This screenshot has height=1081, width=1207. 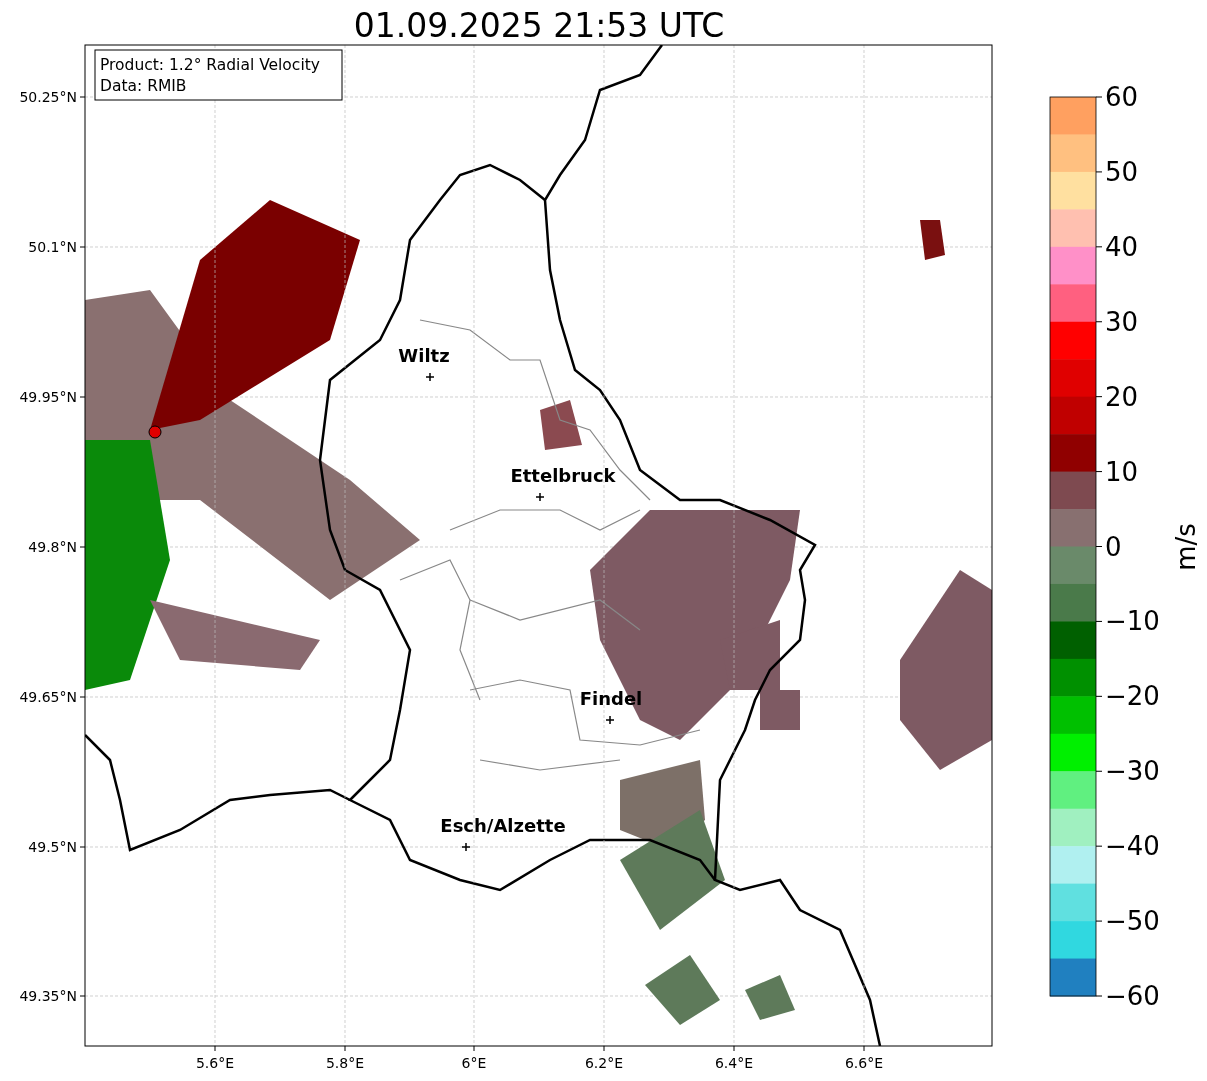 I want to click on axis-tick-label: 49.95°N, so click(x=48, y=397).